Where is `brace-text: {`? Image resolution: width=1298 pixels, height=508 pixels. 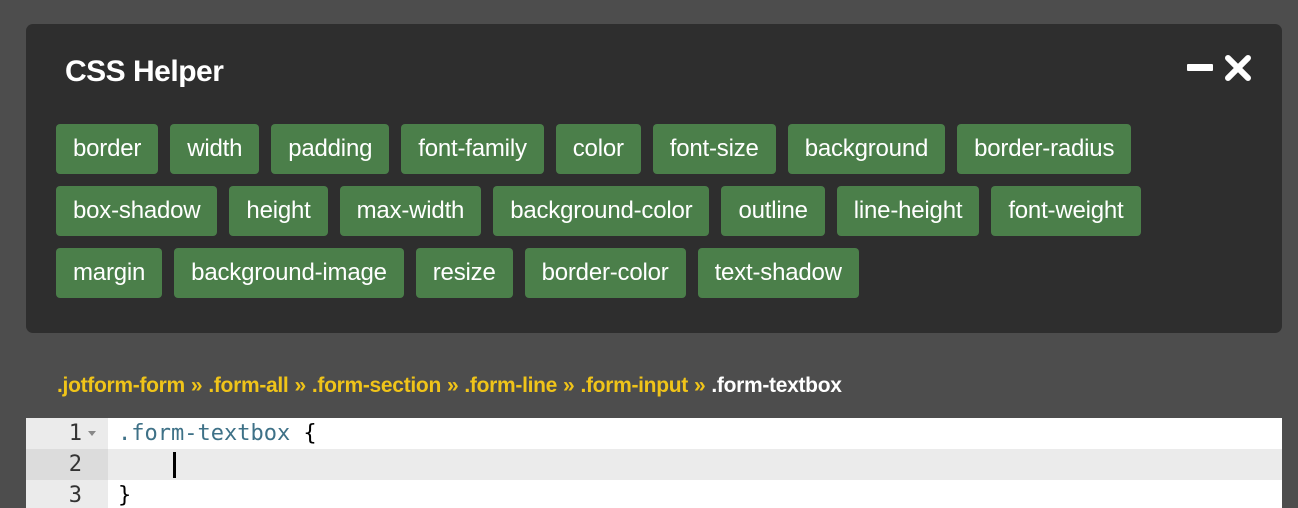 brace-text: { is located at coordinates (303, 433).